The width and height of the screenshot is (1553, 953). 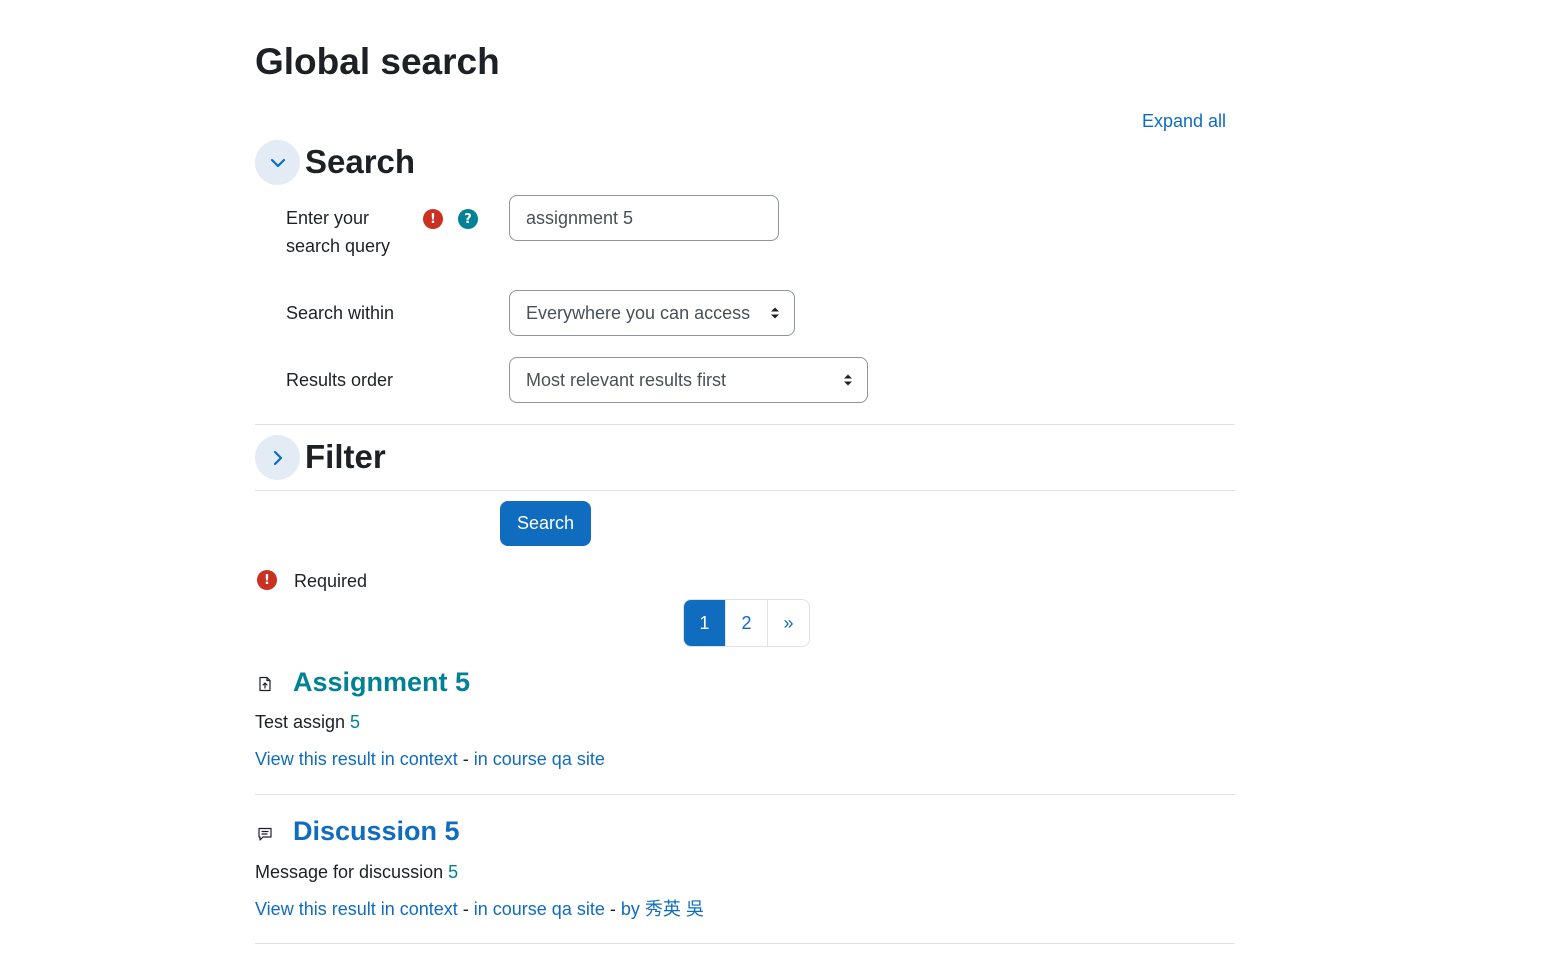 I want to click on result-snippet: Test assign 5, so click(x=307, y=722).